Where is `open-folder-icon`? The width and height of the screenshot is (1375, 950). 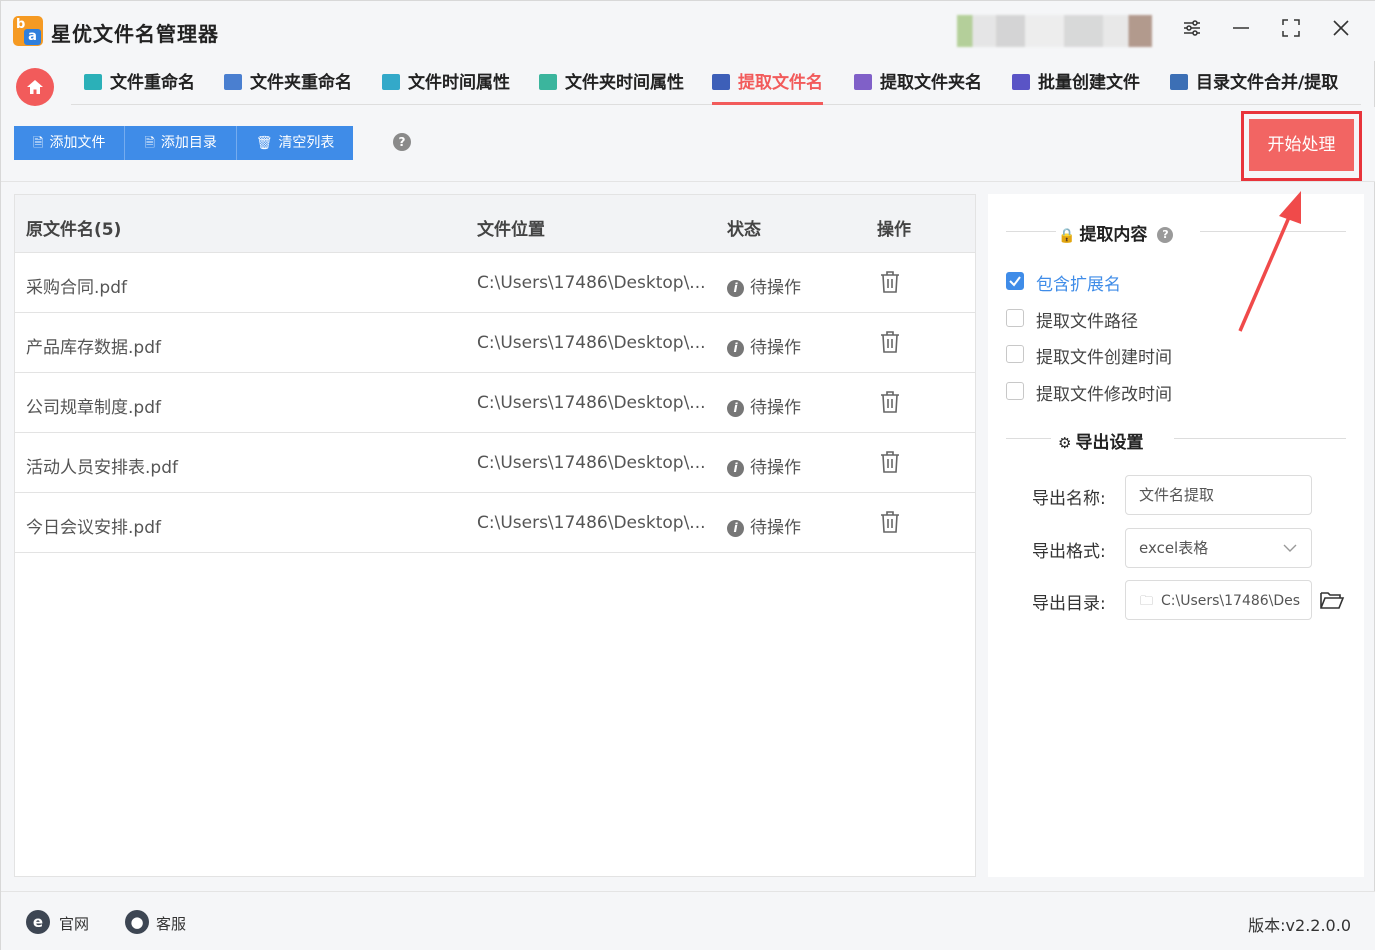
open-folder-icon is located at coordinates (1332, 600).